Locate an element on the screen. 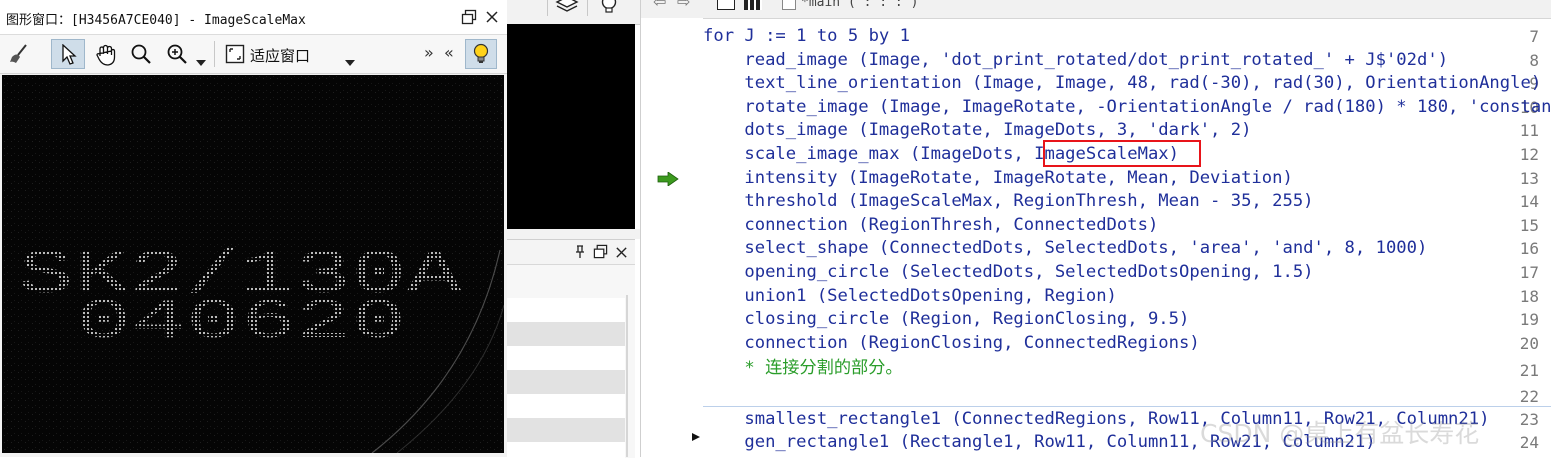 The height and width of the screenshot is (466, 1551). restore-window-icon is located at coordinates (469, 17).